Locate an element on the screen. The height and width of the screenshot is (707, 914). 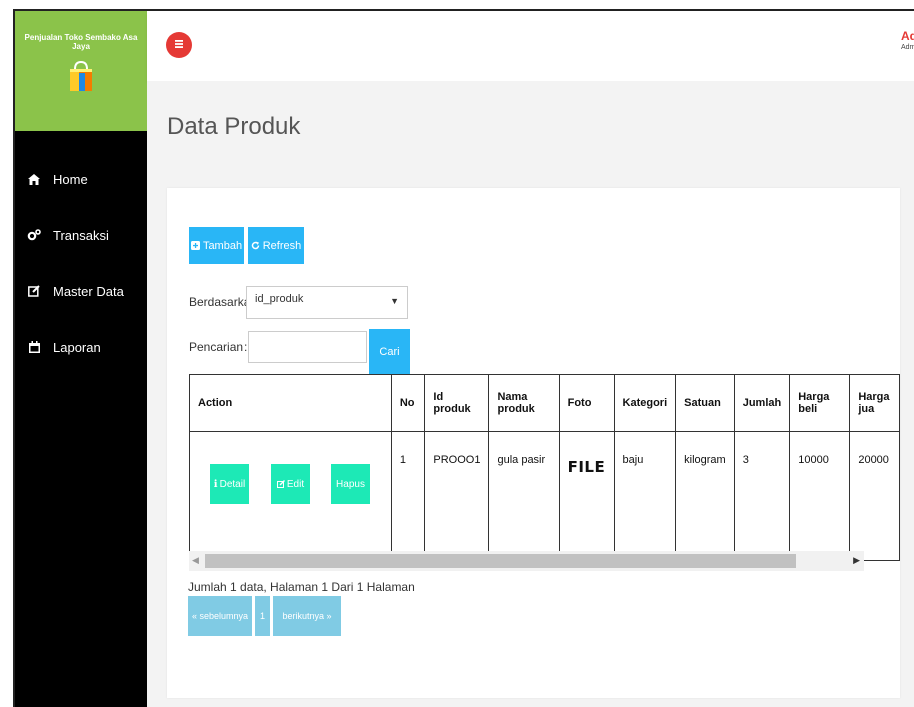
refresh-icon is located at coordinates (255, 245).